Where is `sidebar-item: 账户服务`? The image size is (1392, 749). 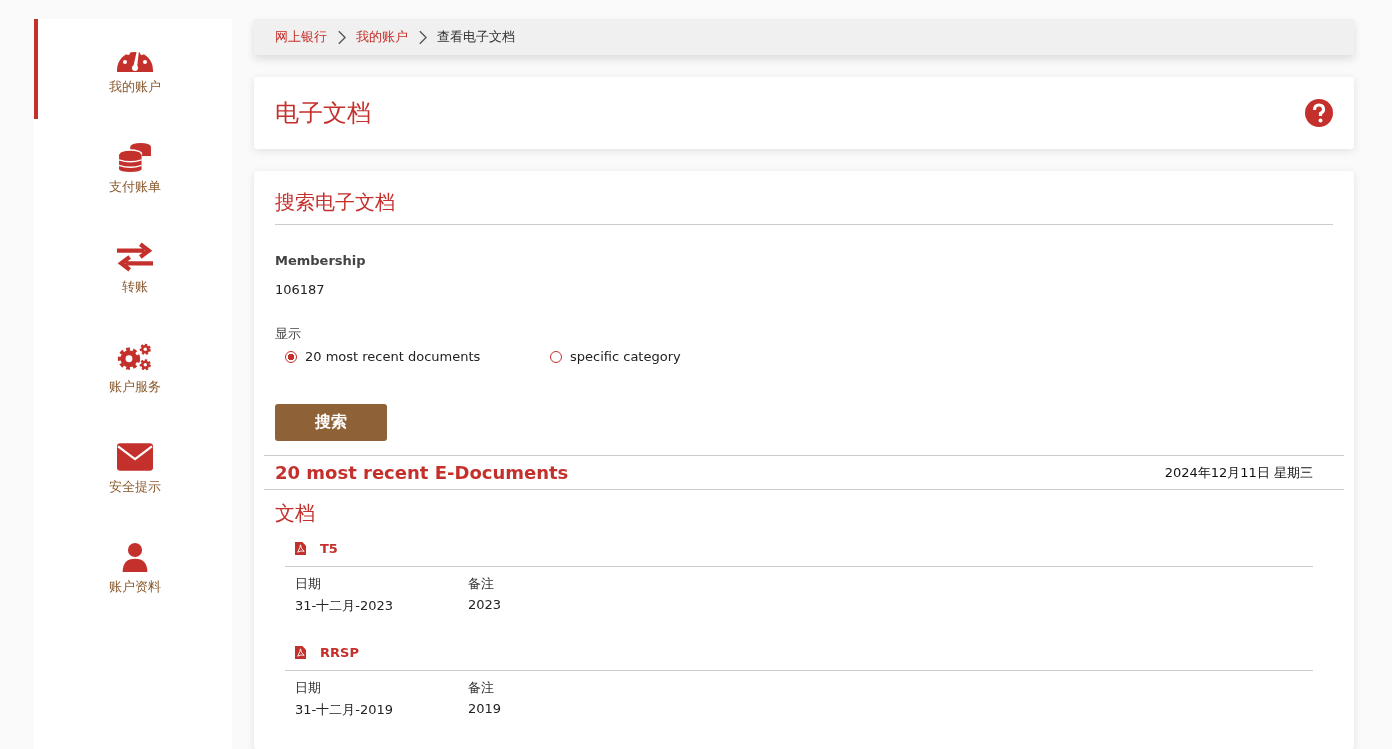
sidebar-item: 账户服务 is located at coordinates (133, 369).